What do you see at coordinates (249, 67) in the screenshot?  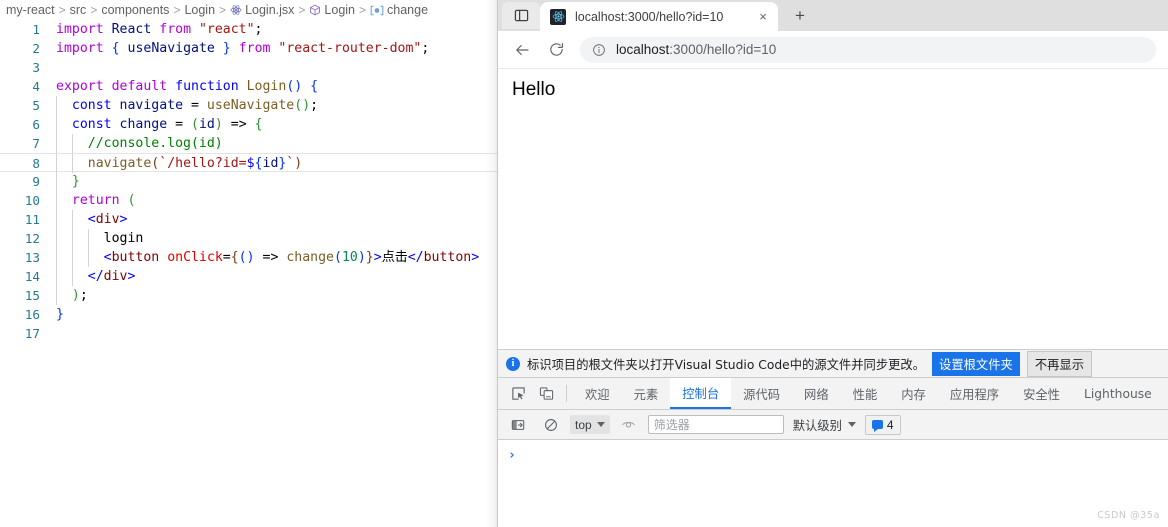 I see `code-line: 3` at bounding box center [249, 67].